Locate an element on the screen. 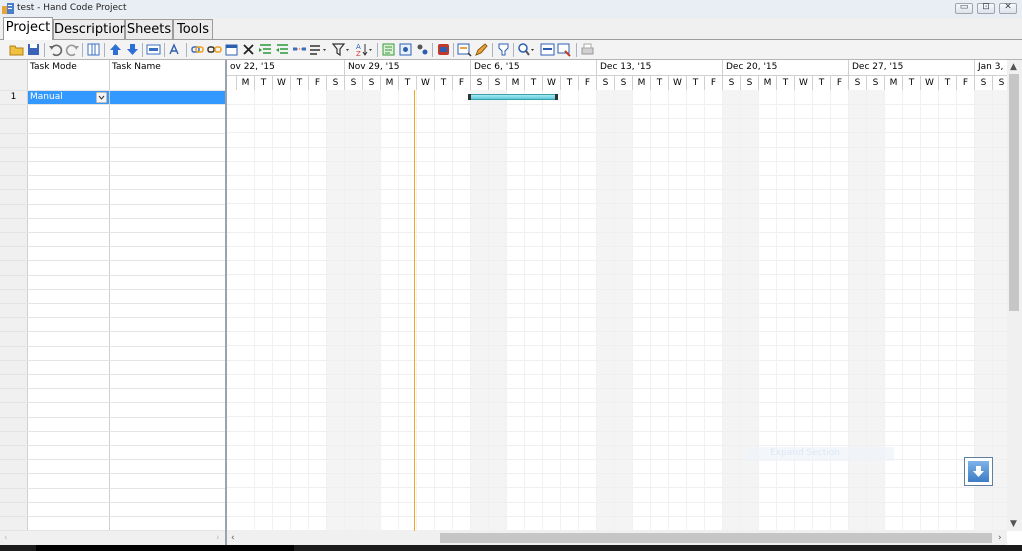 The image size is (1022, 551). columns-icon is located at coordinates (93, 49).